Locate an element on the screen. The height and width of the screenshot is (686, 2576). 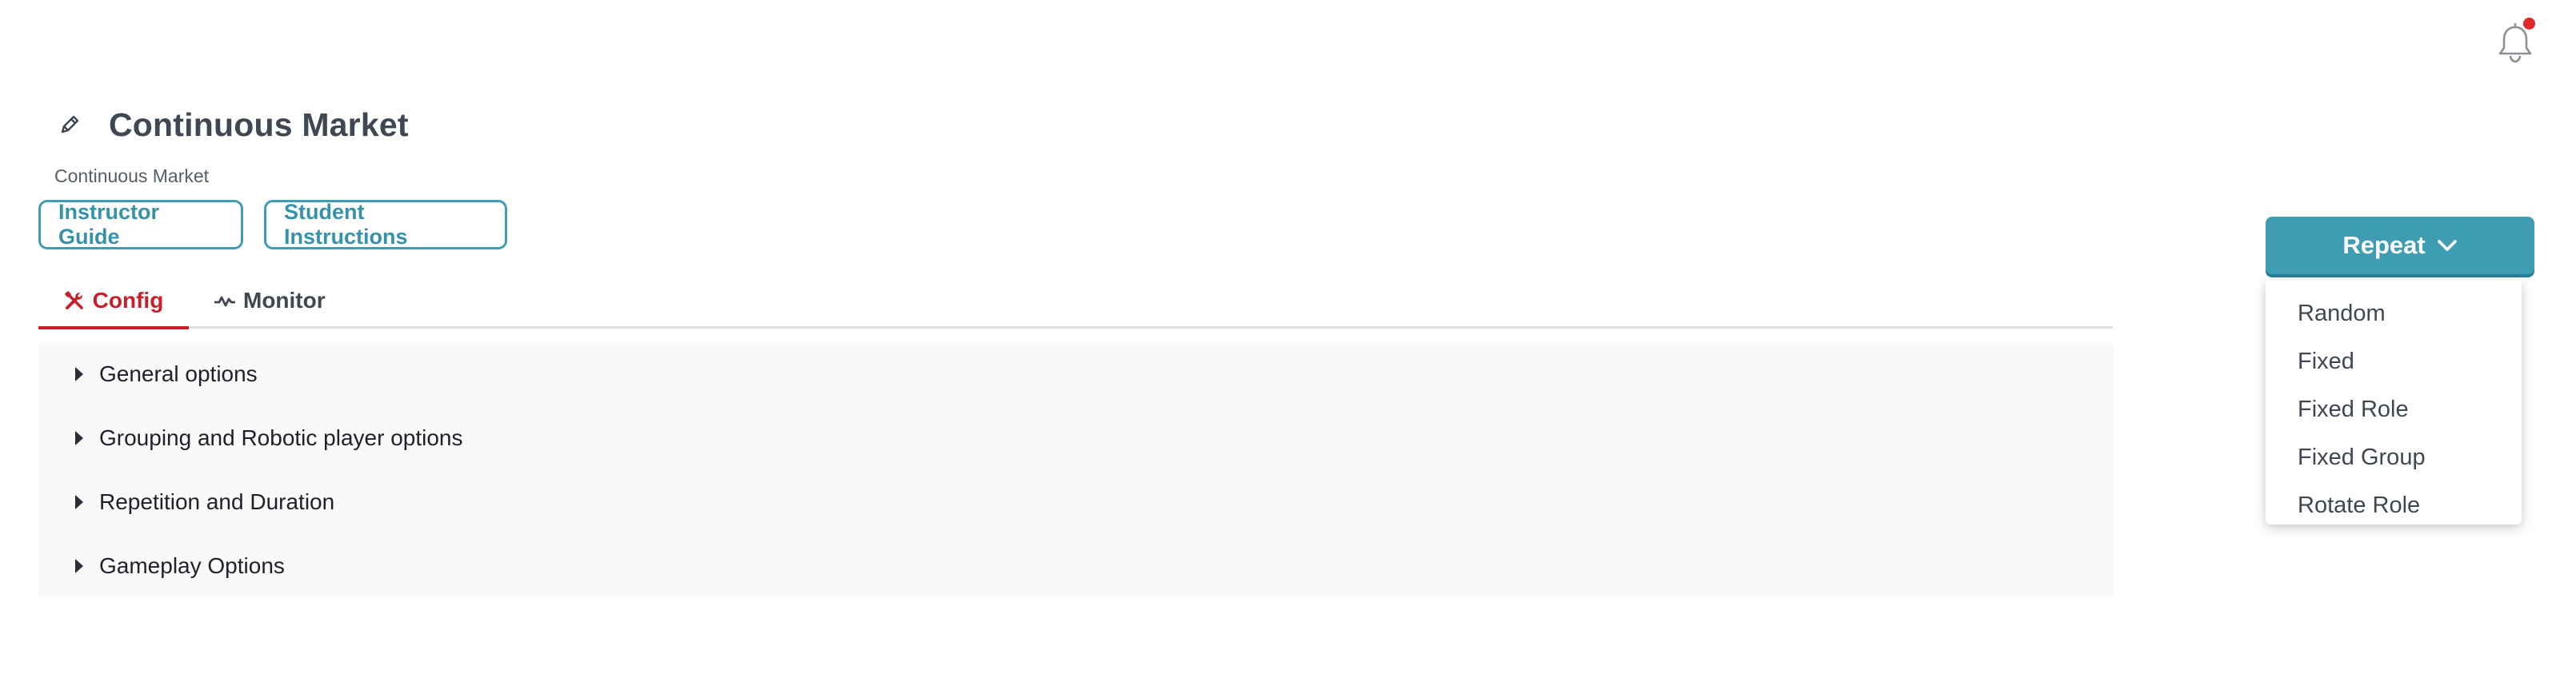
tab-config-label: Config is located at coordinates (128, 300).